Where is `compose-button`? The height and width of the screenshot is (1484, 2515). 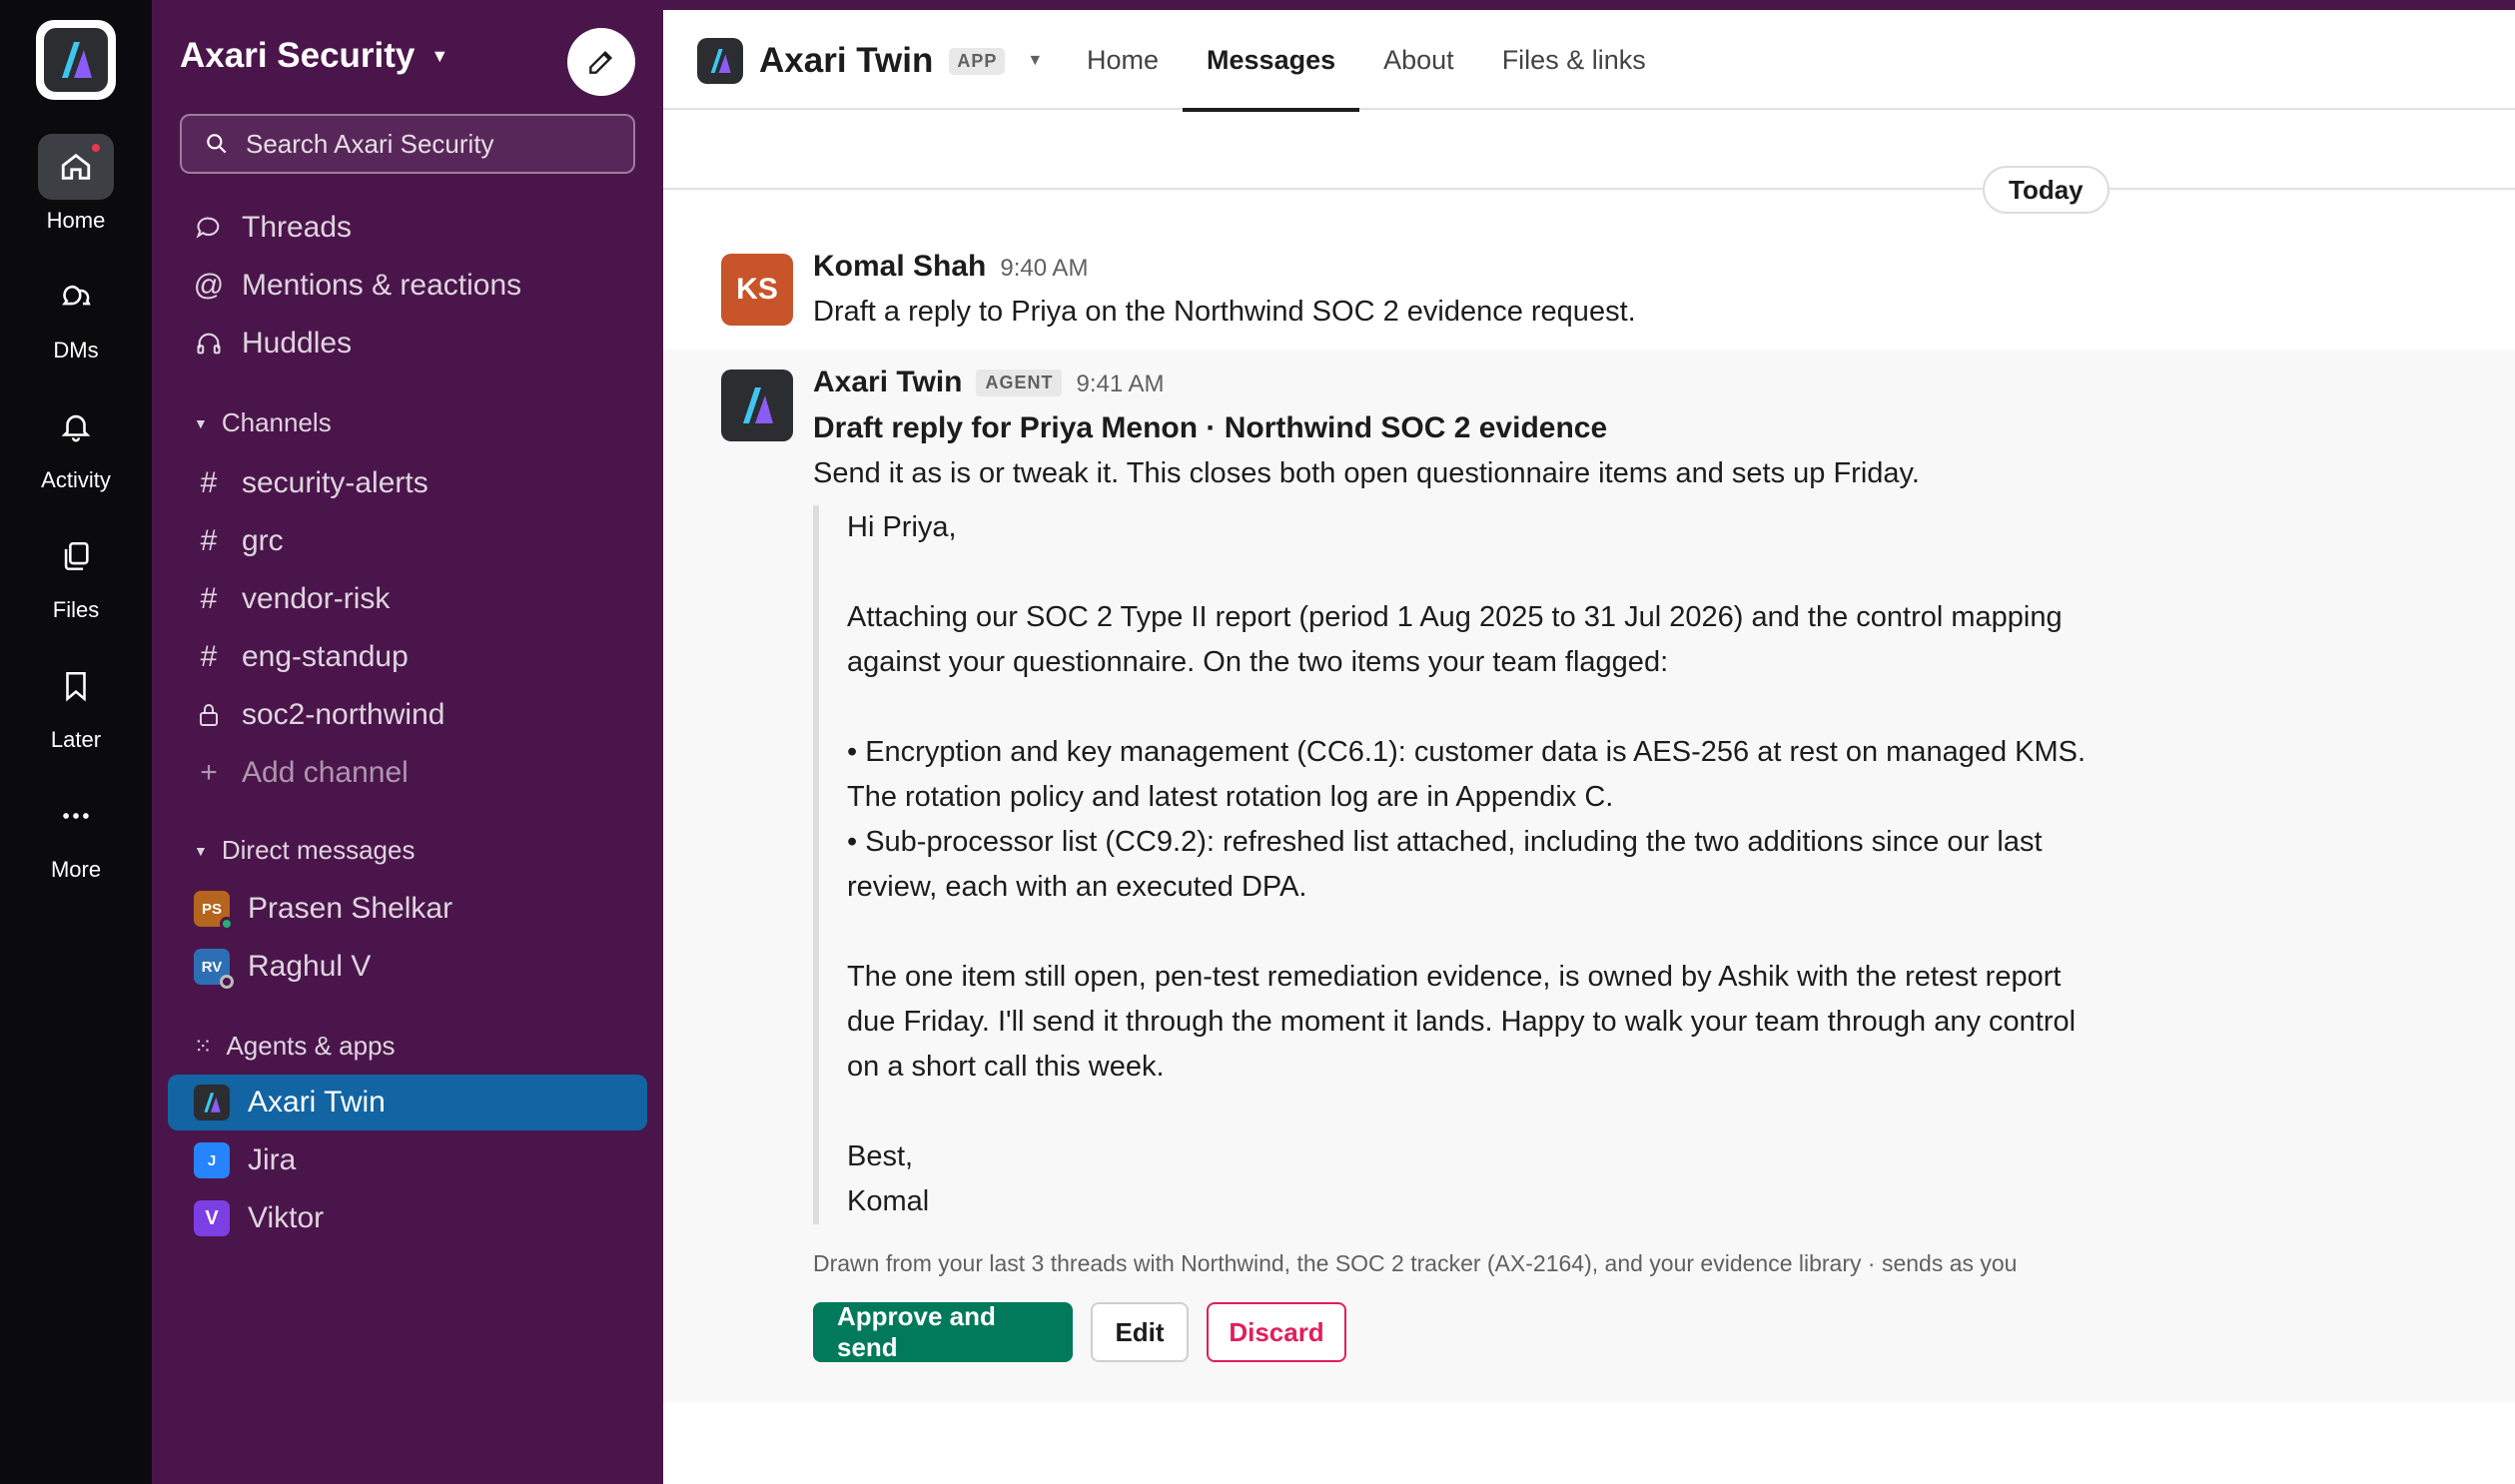
compose-button is located at coordinates (601, 62).